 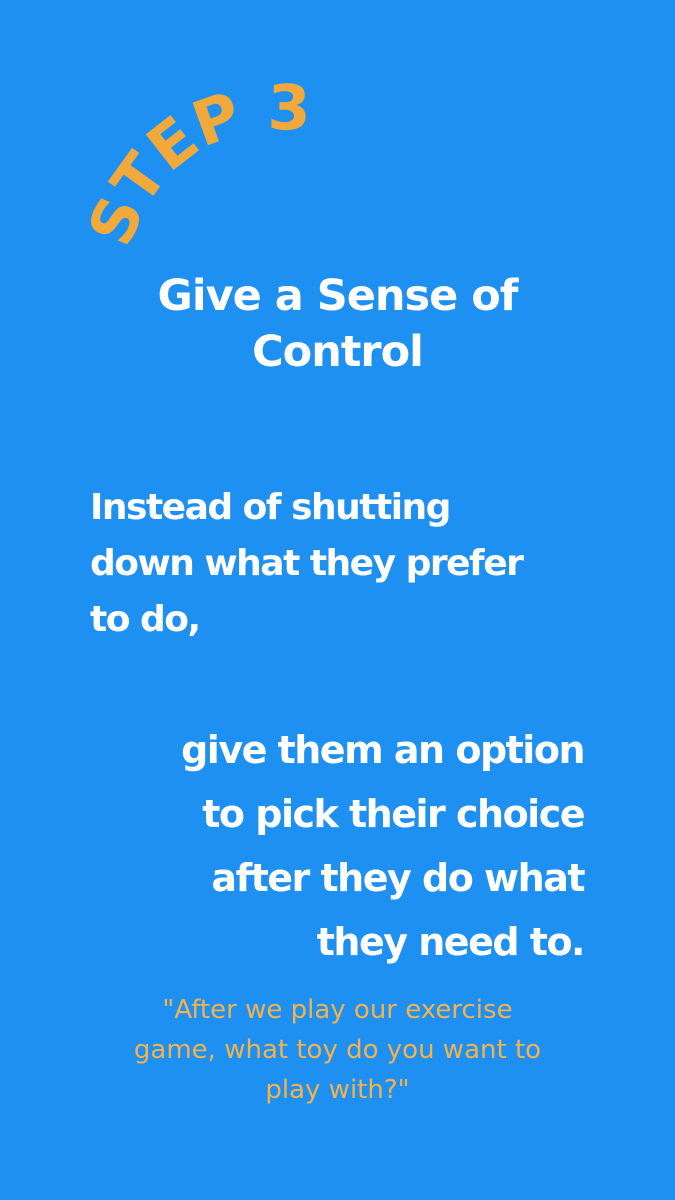 What do you see at coordinates (451, 942) in the screenshot?
I see `advice-line: they need to.` at bounding box center [451, 942].